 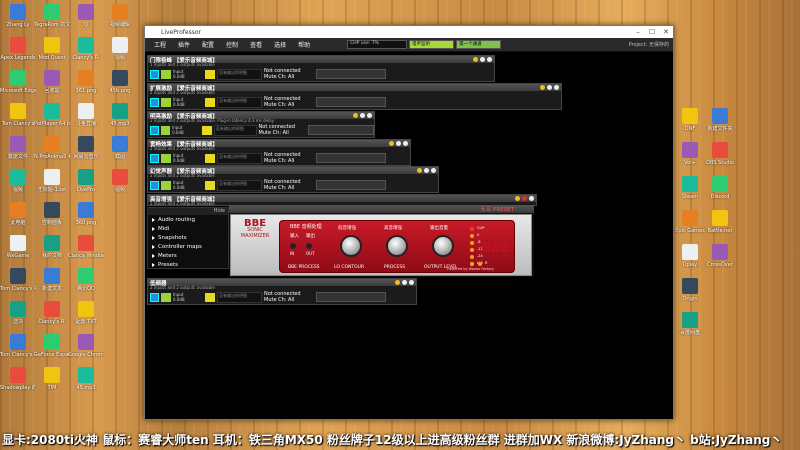 What do you see at coordinates (86, 16) in the screenshot?
I see `desktop-icon: Q` at bounding box center [86, 16].